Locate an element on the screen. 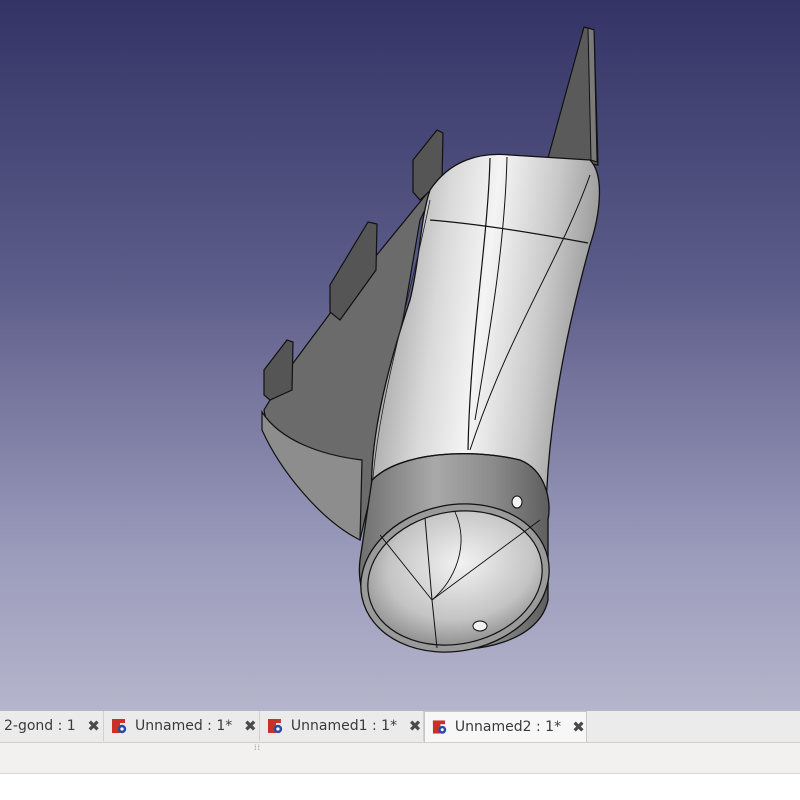  tab-label: Unnamed1 : 1* is located at coordinates (344, 726).